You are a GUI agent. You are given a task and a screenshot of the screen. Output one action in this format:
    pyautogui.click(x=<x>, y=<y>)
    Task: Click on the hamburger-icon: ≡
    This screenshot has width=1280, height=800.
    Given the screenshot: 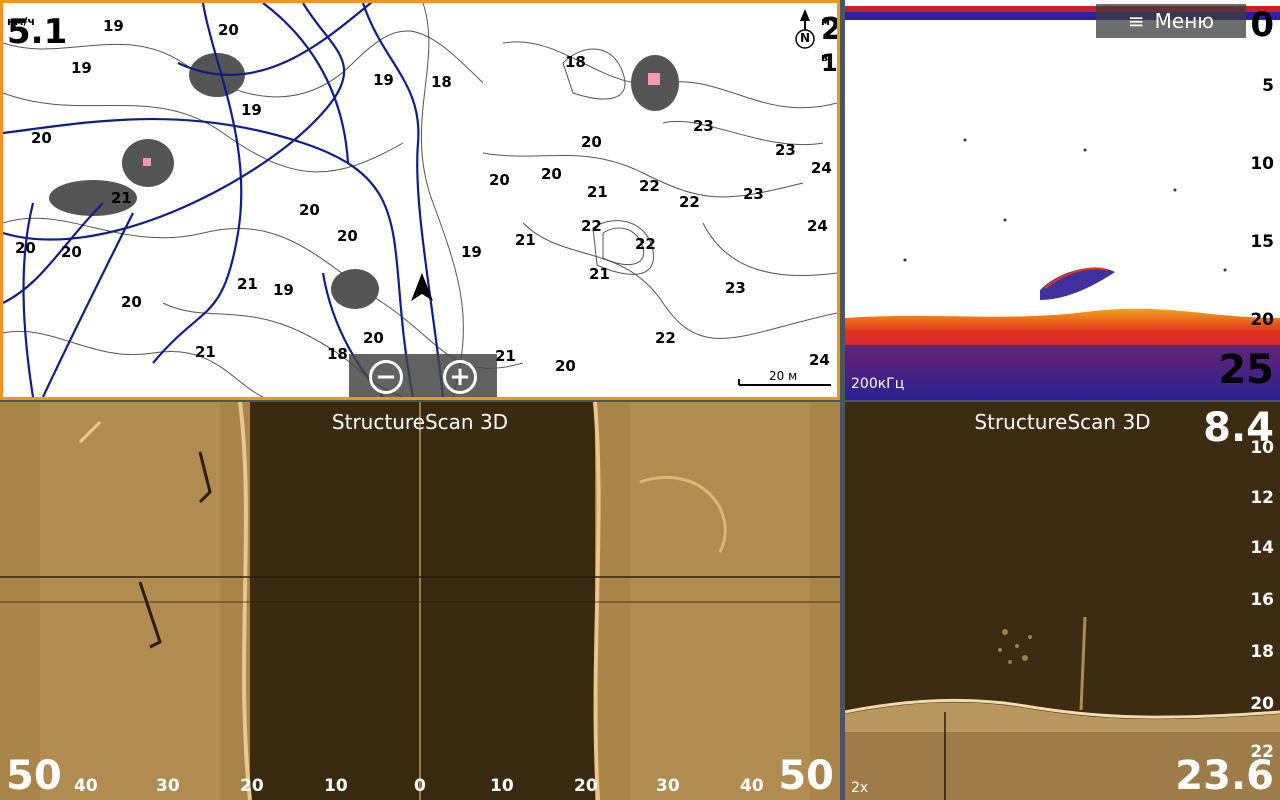 What is the action you would take?
    pyautogui.click(x=1136, y=21)
    